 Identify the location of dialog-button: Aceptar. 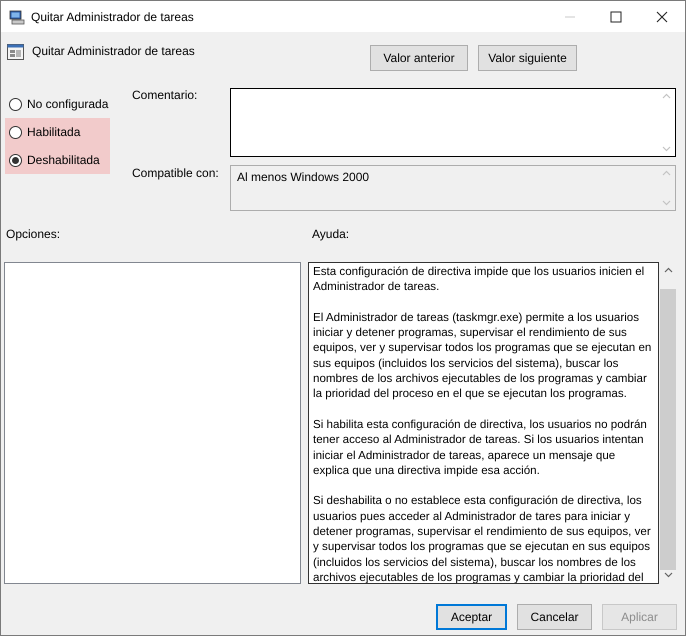
(471, 617).